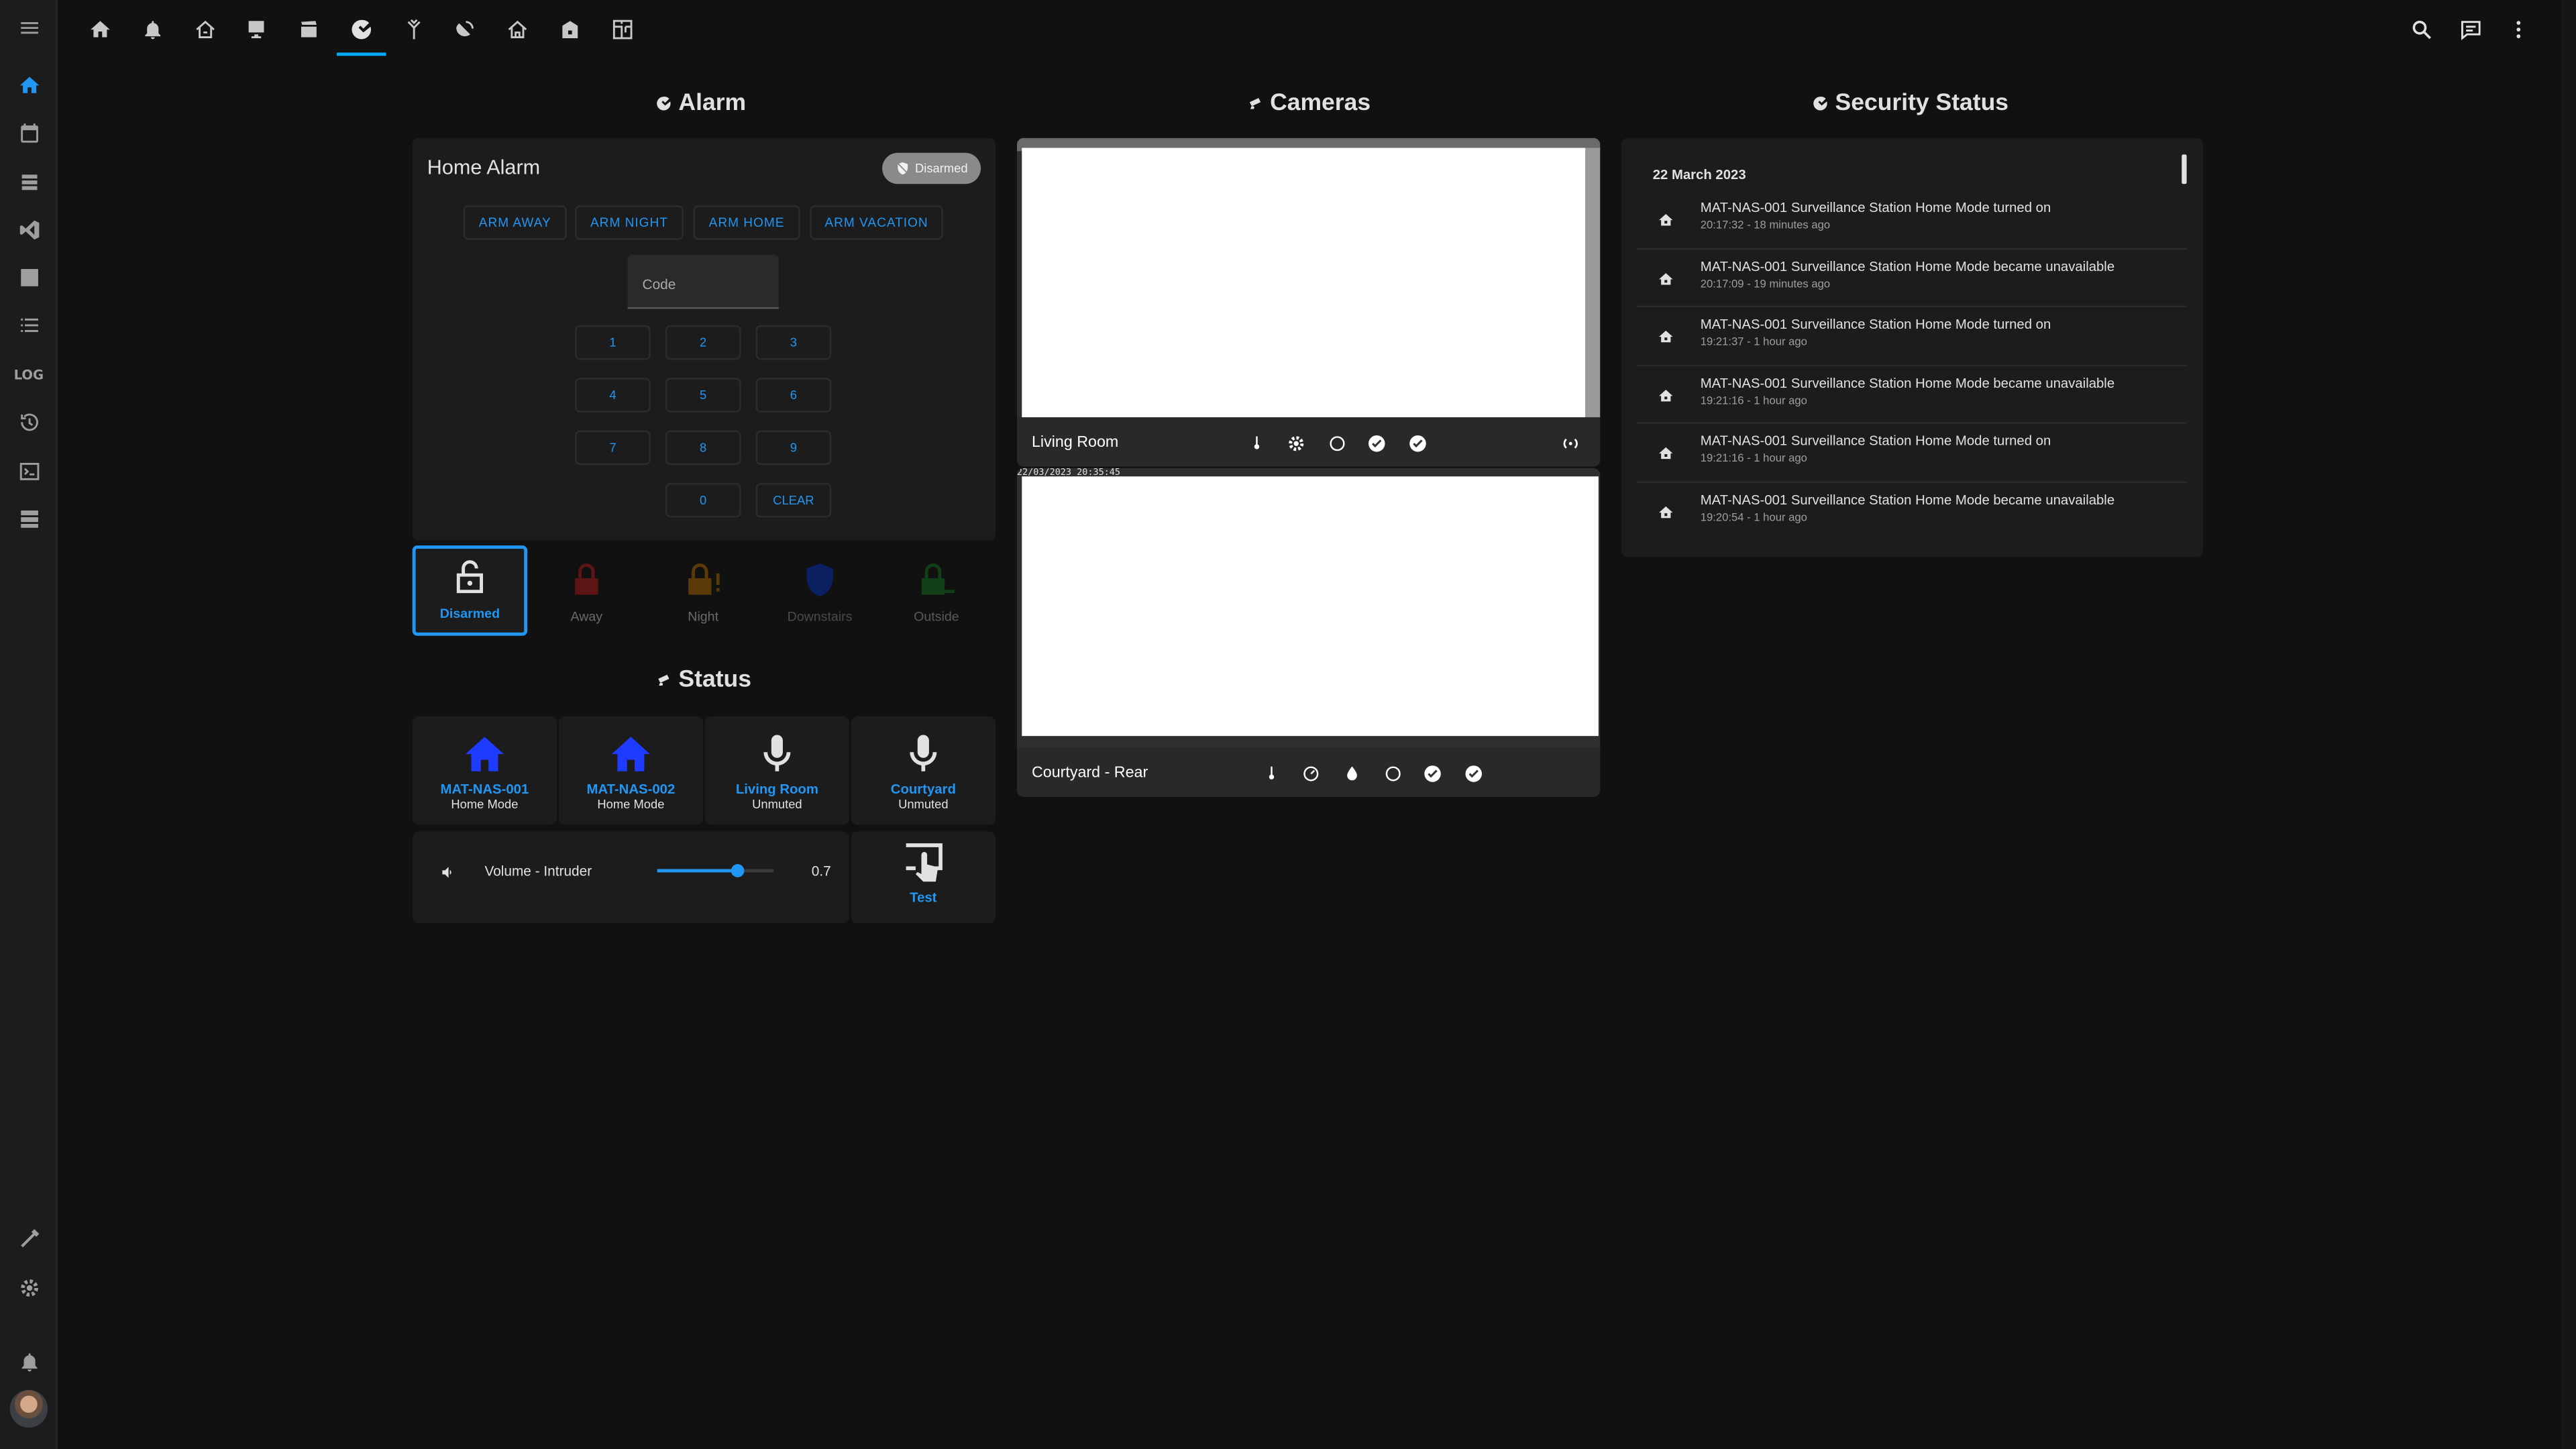 This screenshot has height=1449, width=2576. Describe the element at coordinates (623, 30) in the screenshot. I see `tab-floorplan` at that location.